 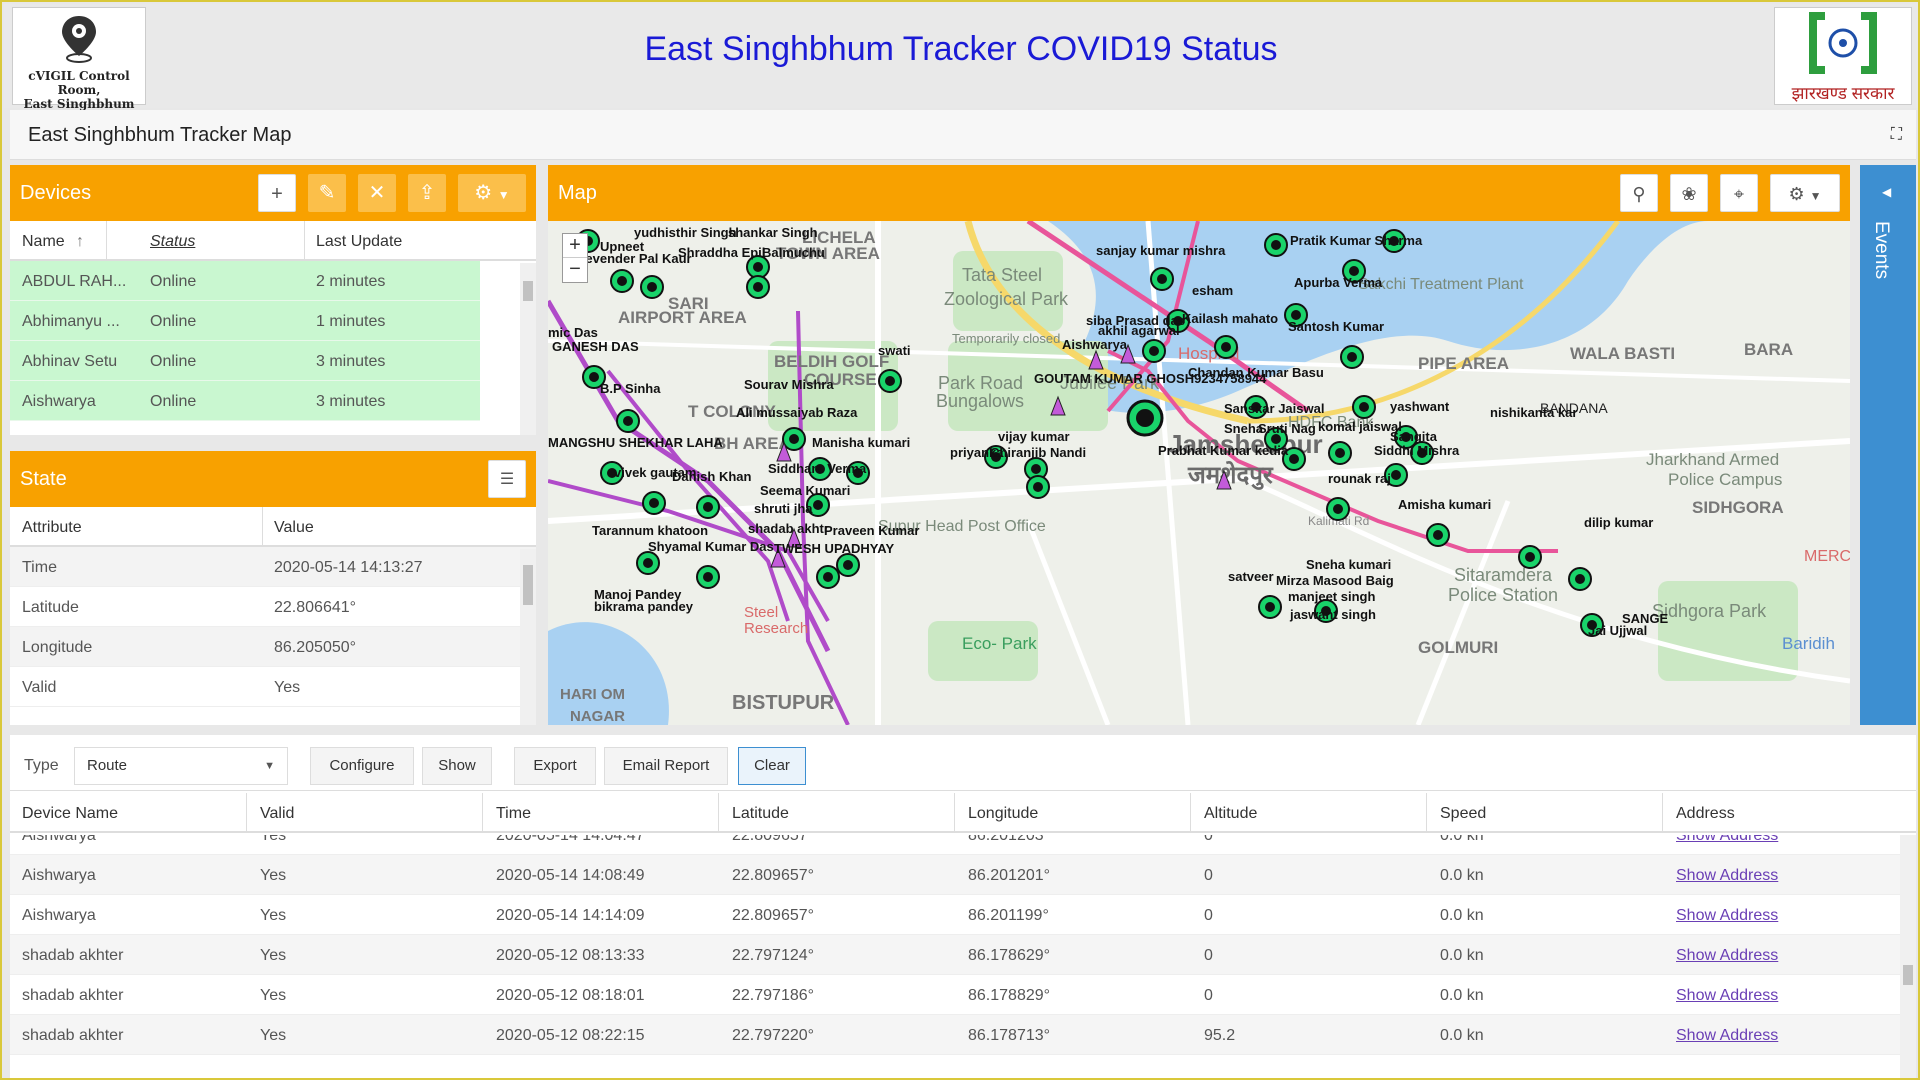 What do you see at coordinates (492, 193) in the screenshot?
I see `device-settings-button: ⚙ ▼` at bounding box center [492, 193].